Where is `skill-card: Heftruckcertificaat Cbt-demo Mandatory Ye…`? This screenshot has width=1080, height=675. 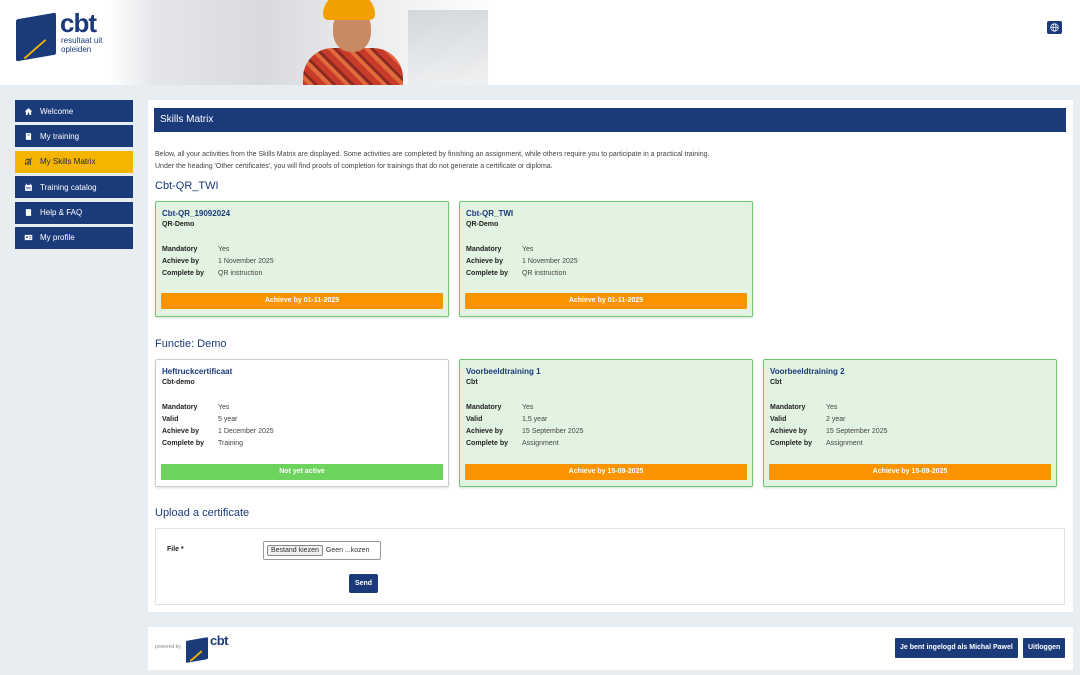
skill-card: Heftruckcertificaat Cbt-demo Mandatory Ye… is located at coordinates (302, 423).